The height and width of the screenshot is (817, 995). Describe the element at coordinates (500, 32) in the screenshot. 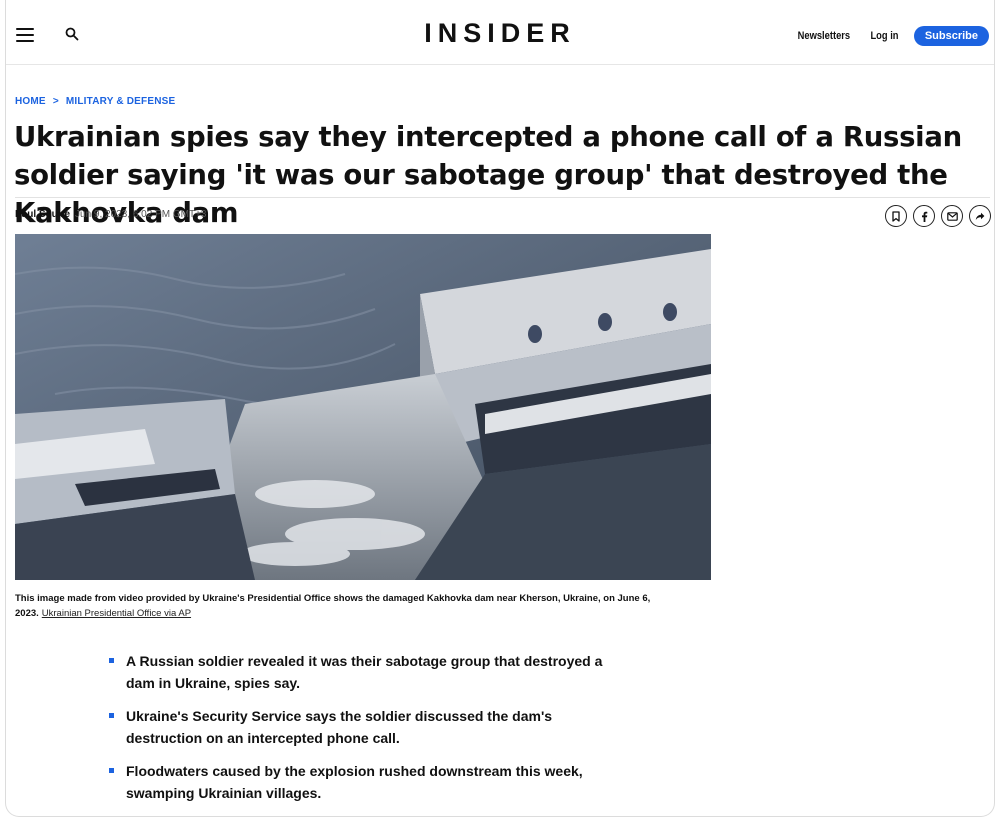

I see `site-header: INSIDER Newsletters Log in Subscribe` at that location.